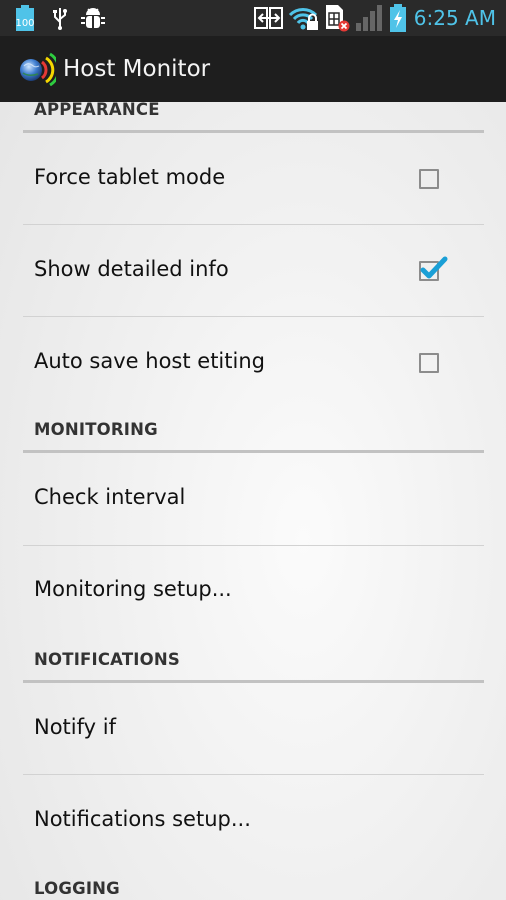 The height and width of the screenshot is (900, 506). What do you see at coordinates (253, 178) in the screenshot?
I see `pref-force-tablet-mode: Force tablet mode` at bounding box center [253, 178].